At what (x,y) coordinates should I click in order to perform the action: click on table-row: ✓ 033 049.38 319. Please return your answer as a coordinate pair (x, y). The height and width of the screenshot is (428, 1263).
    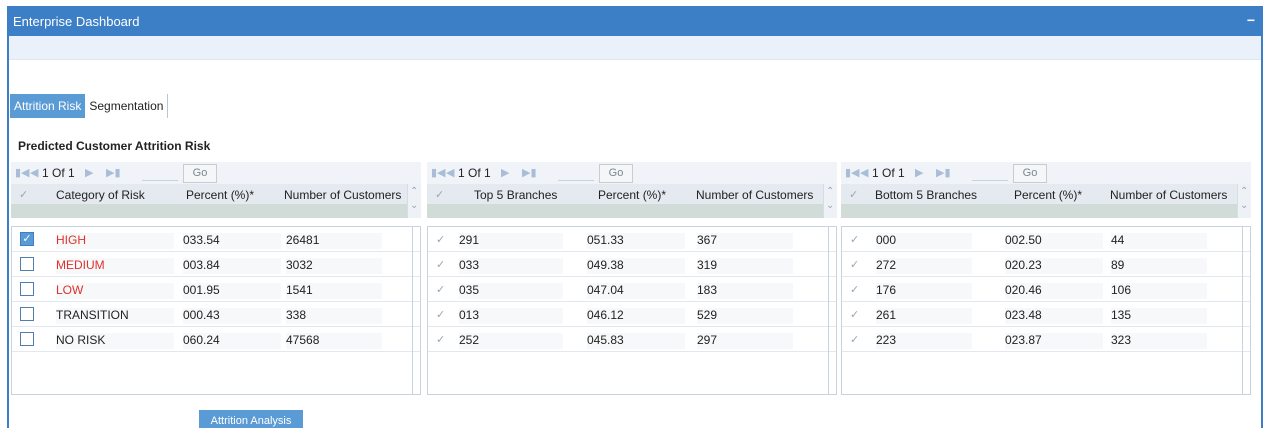
    Looking at the image, I should click on (632, 264).